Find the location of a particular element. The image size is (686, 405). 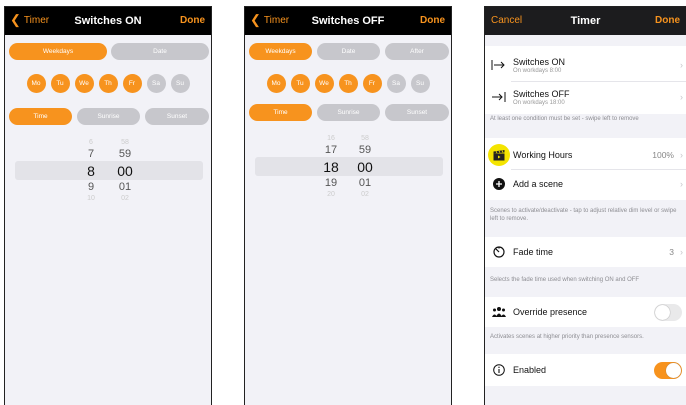

cancel-button: Cancel is located at coordinates (506, 20).